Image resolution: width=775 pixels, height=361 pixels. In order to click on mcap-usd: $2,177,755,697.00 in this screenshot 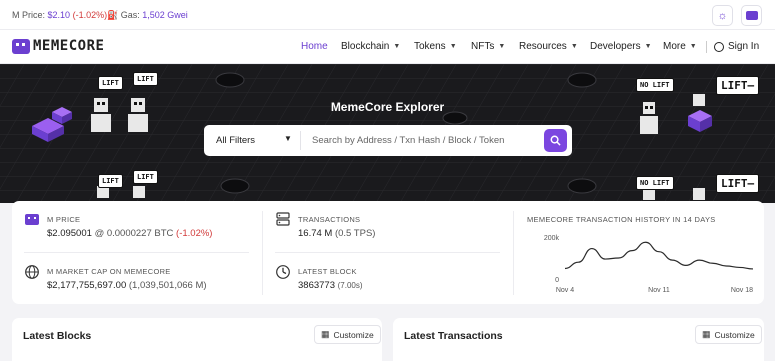, I will do `click(87, 285)`.